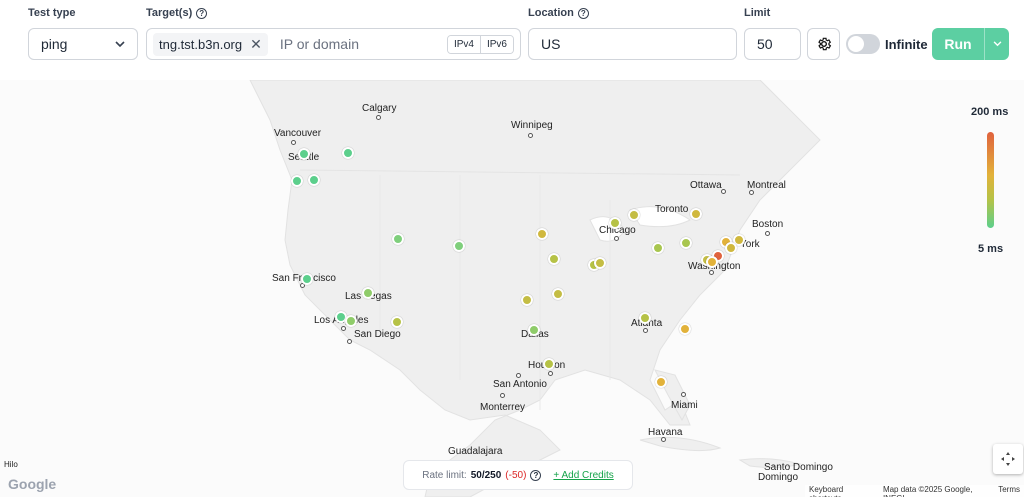  I want to click on ip-version-toggle: IPv4 IPv6, so click(480, 44).